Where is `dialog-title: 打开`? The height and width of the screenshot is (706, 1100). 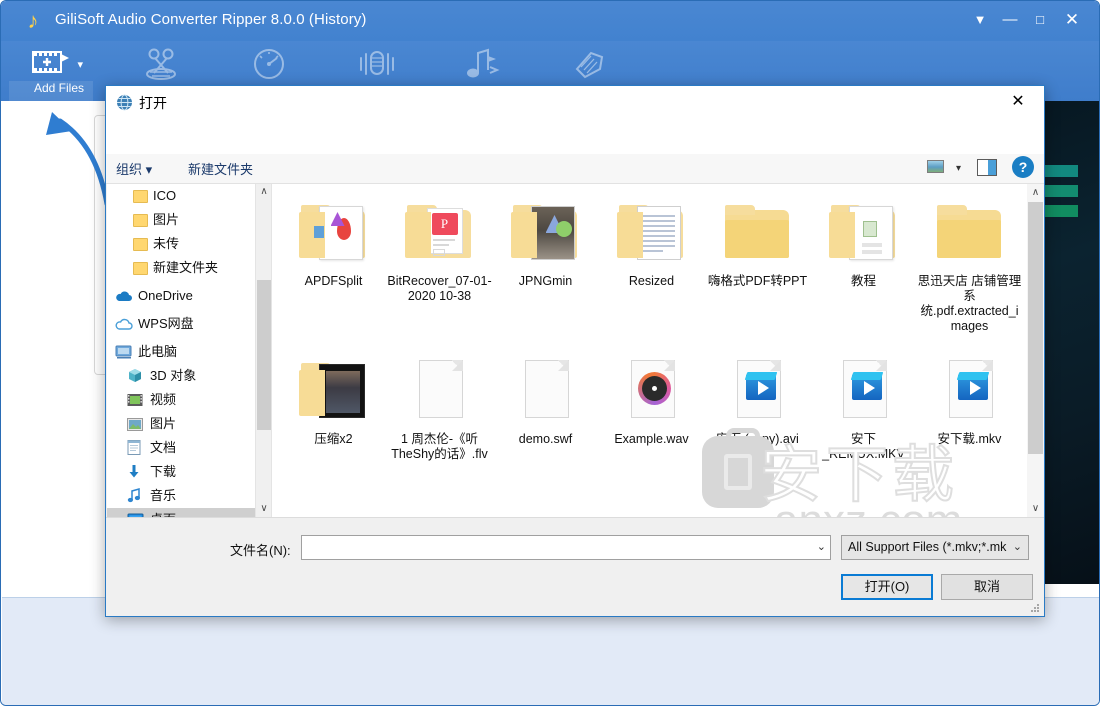
dialog-title: 打开 is located at coordinates (153, 103).